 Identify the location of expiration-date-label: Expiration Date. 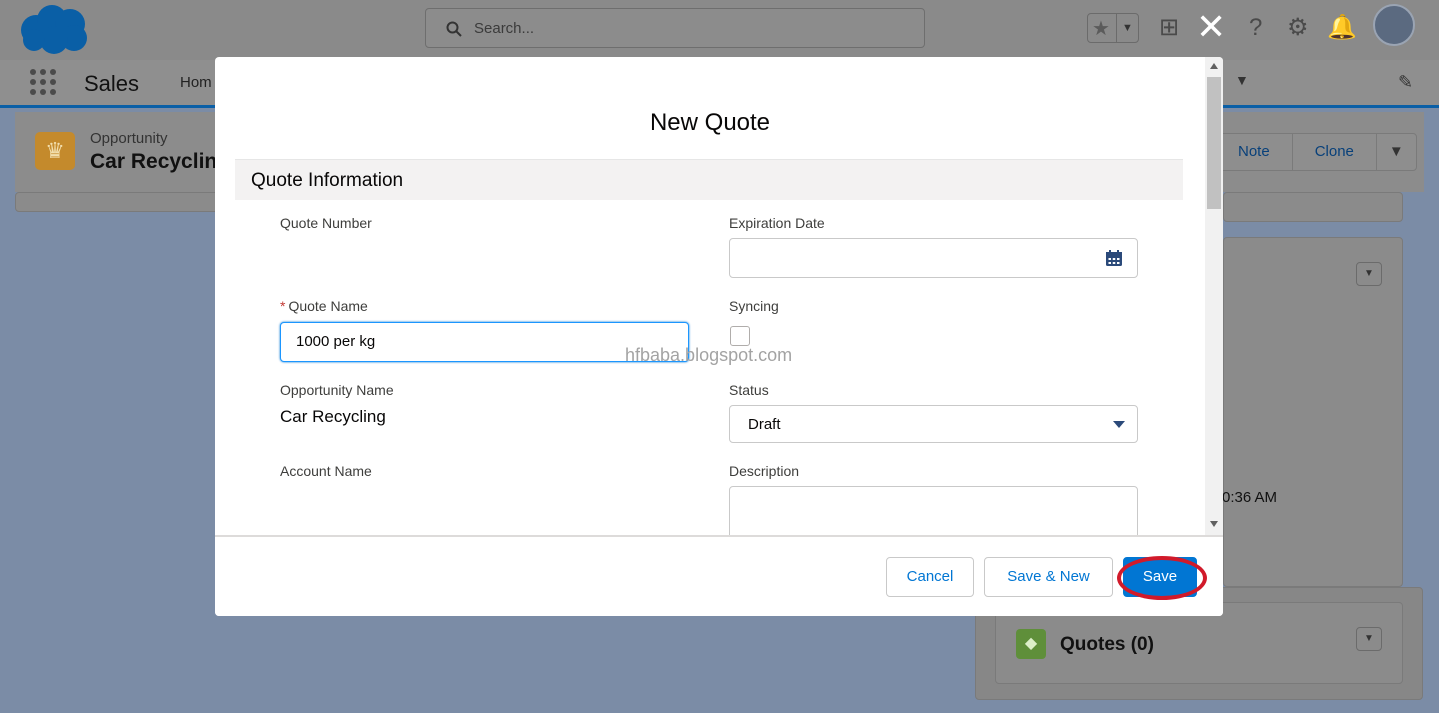
(777, 223).